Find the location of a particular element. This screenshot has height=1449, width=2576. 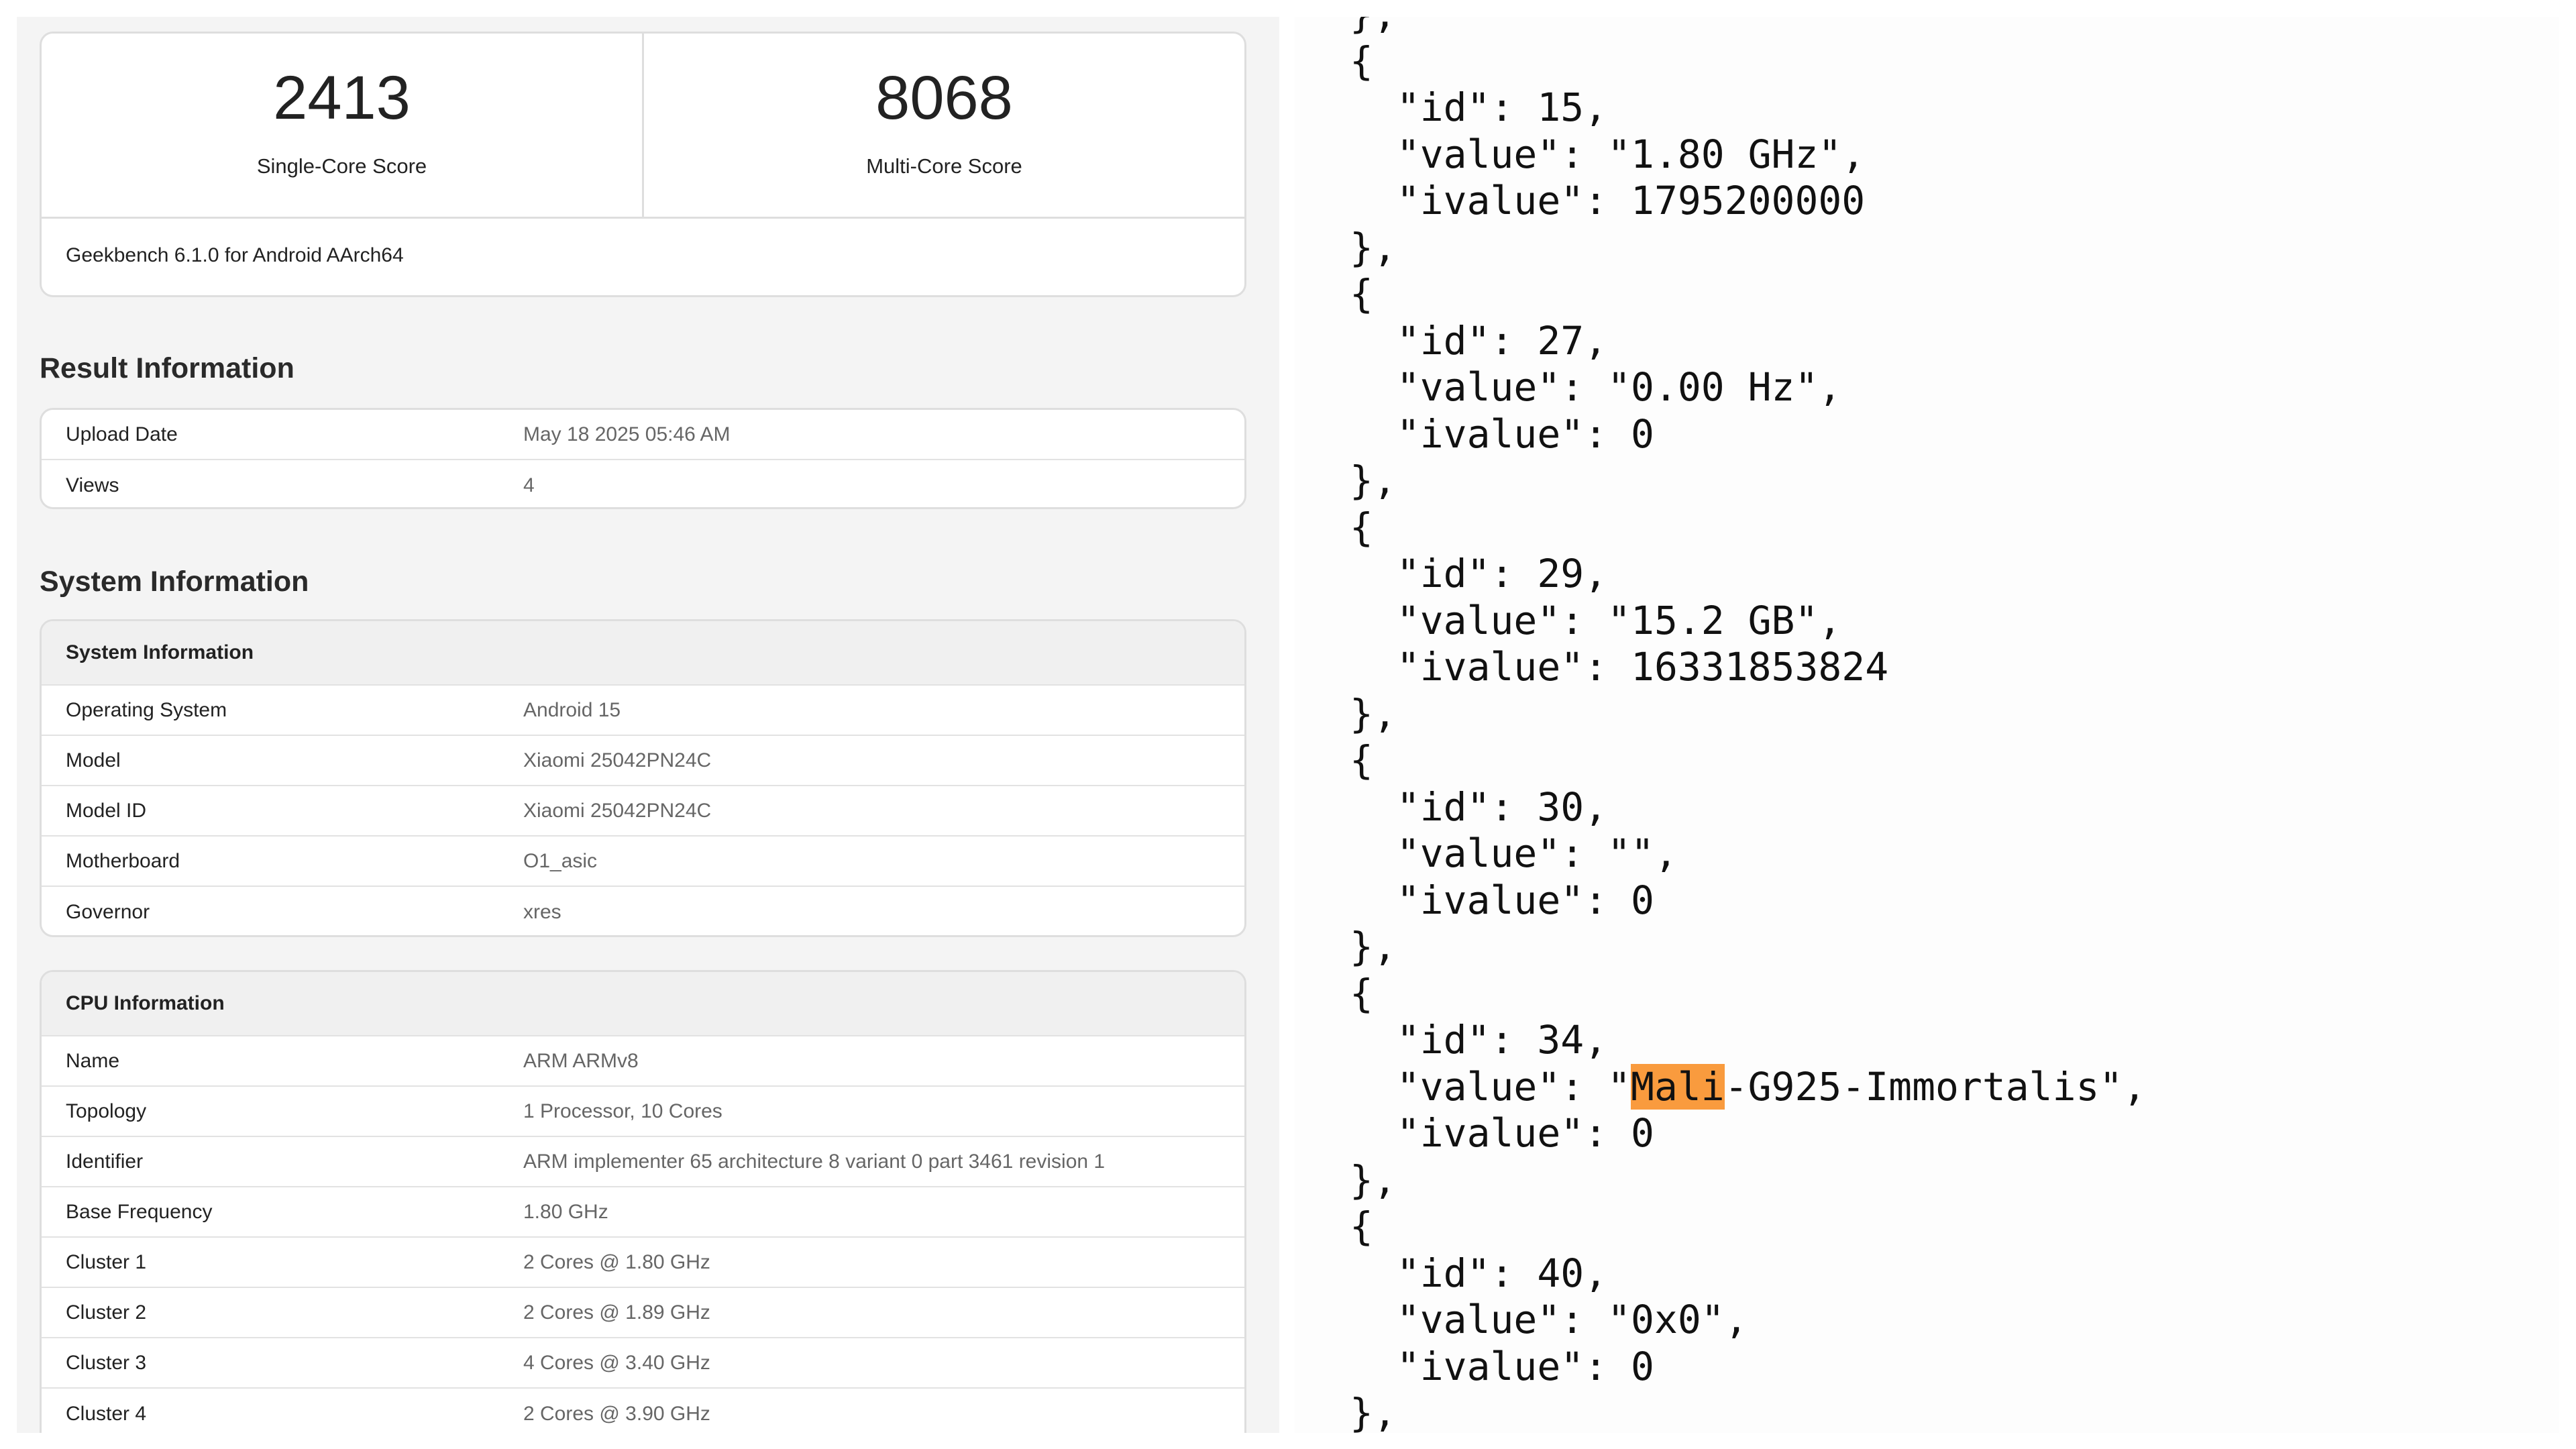

row-label: Cluster 1 is located at coordinates (106, 1261).